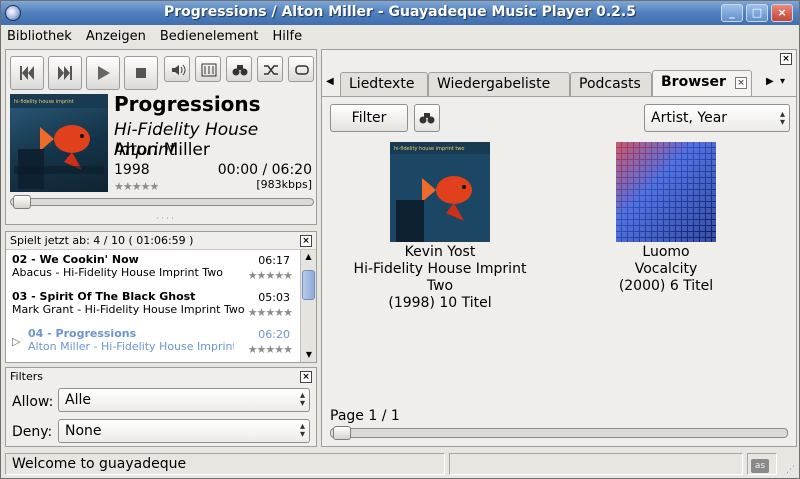  Describe the element at coordinates (790, 470) in the screenshot. I see `resize-grip-icon: ⋰` at that location.